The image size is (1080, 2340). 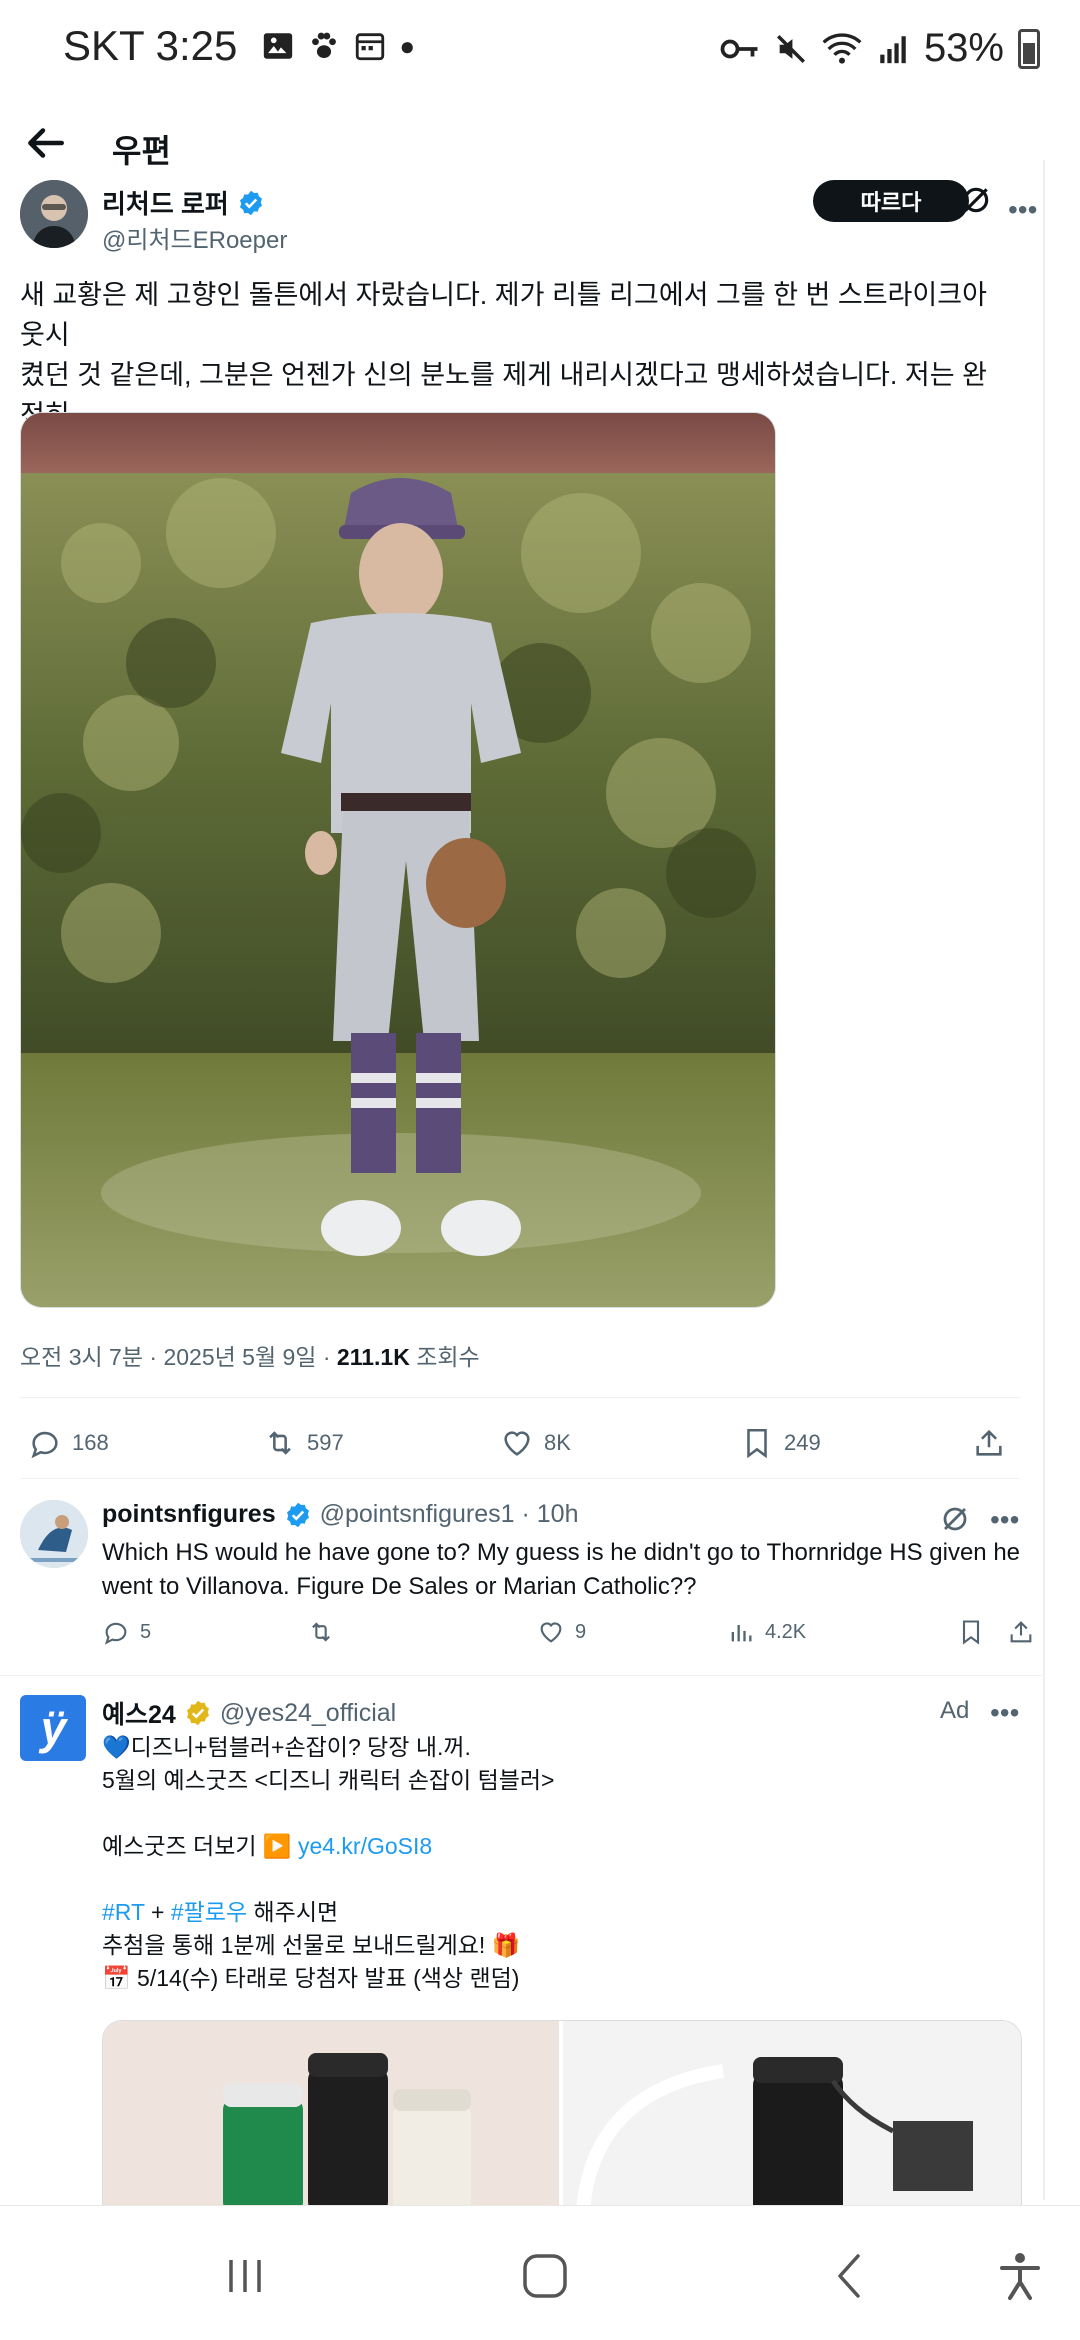 I want to click on hashtag-follow: #팔로우, so click(x=209, y=1912).